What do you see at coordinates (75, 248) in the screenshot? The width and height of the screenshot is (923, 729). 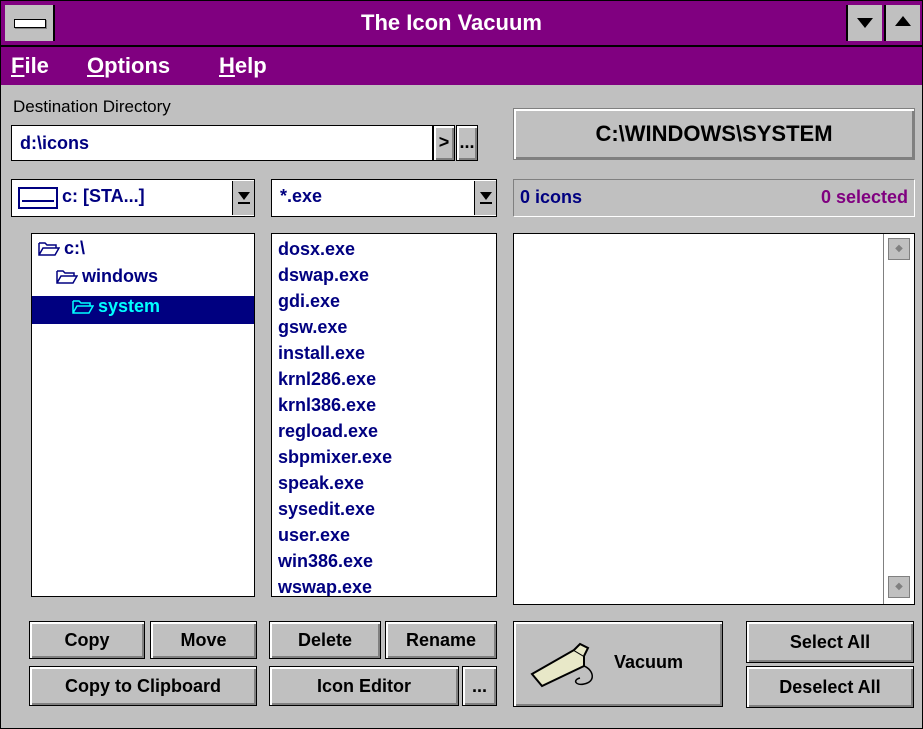 I see `tree-item-label: c:\` at bounding box center [75, 248].